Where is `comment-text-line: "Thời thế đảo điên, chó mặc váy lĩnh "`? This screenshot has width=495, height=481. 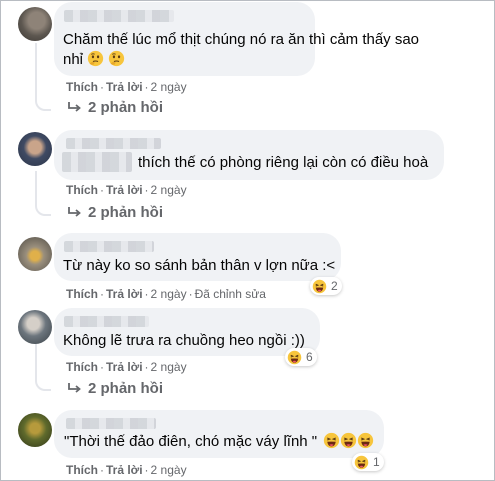 comment-text-line: "Thời thế đảo điên, chó mặc váy lĩnh " is located at coordinates (219, 442).